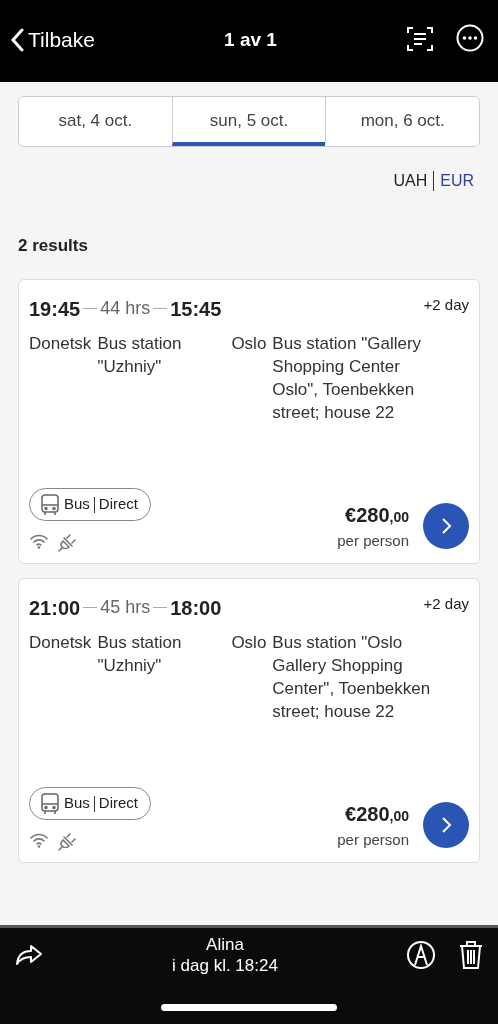  I want to click on more-icon, so click(470, 38).